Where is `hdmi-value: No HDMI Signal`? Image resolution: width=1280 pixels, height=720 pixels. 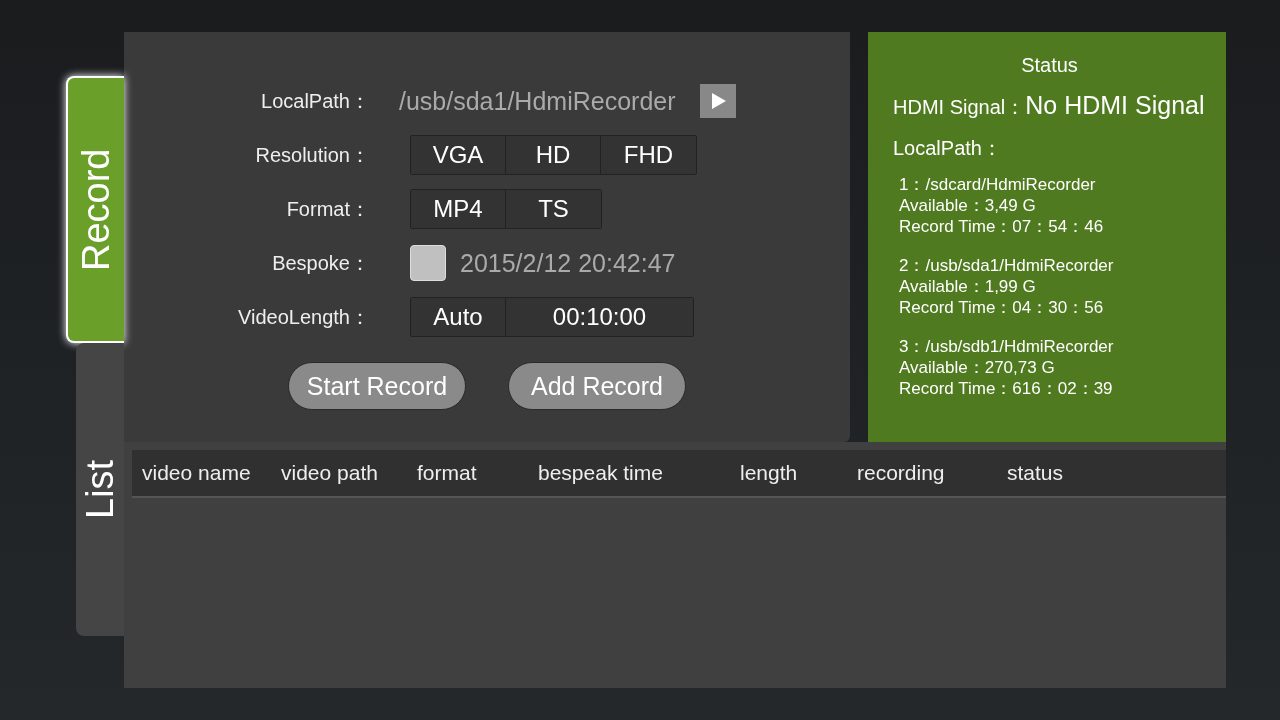
hdmi-value: No HDMI Signal is located at coordinates (1115, 105).